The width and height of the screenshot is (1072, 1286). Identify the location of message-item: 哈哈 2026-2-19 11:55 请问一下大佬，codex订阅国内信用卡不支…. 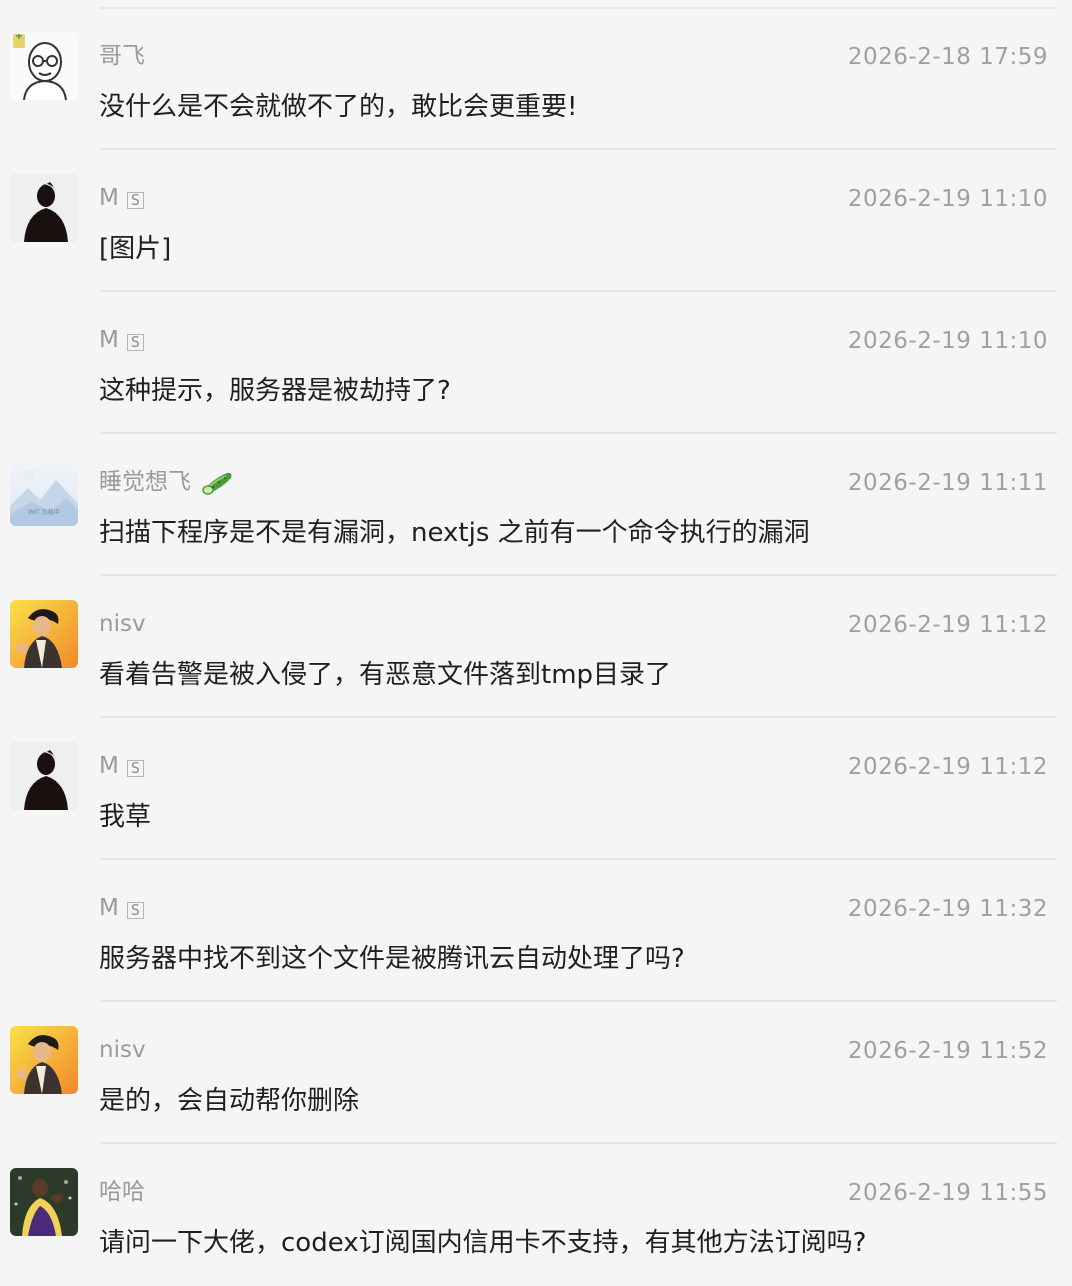
(536, 1215).